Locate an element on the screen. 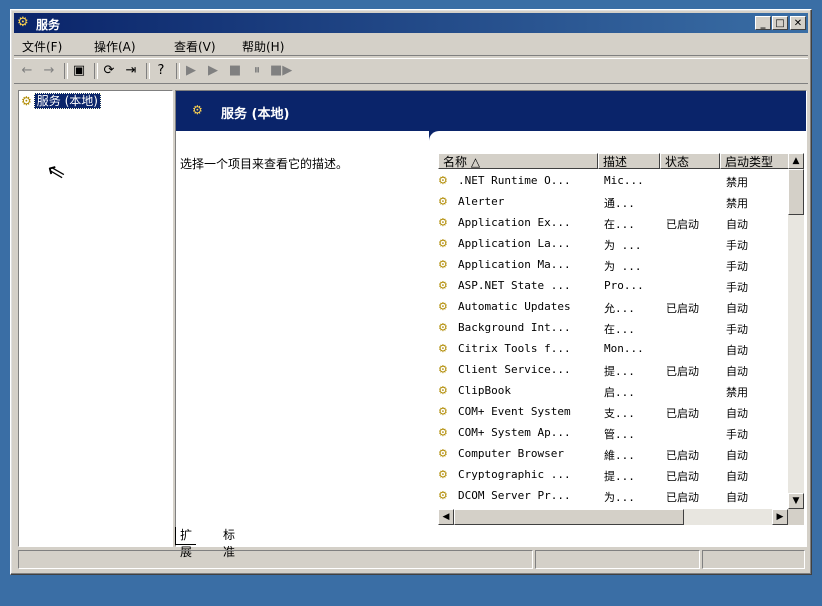  column-header-description: 描述 is located at coordinates (629, 161).